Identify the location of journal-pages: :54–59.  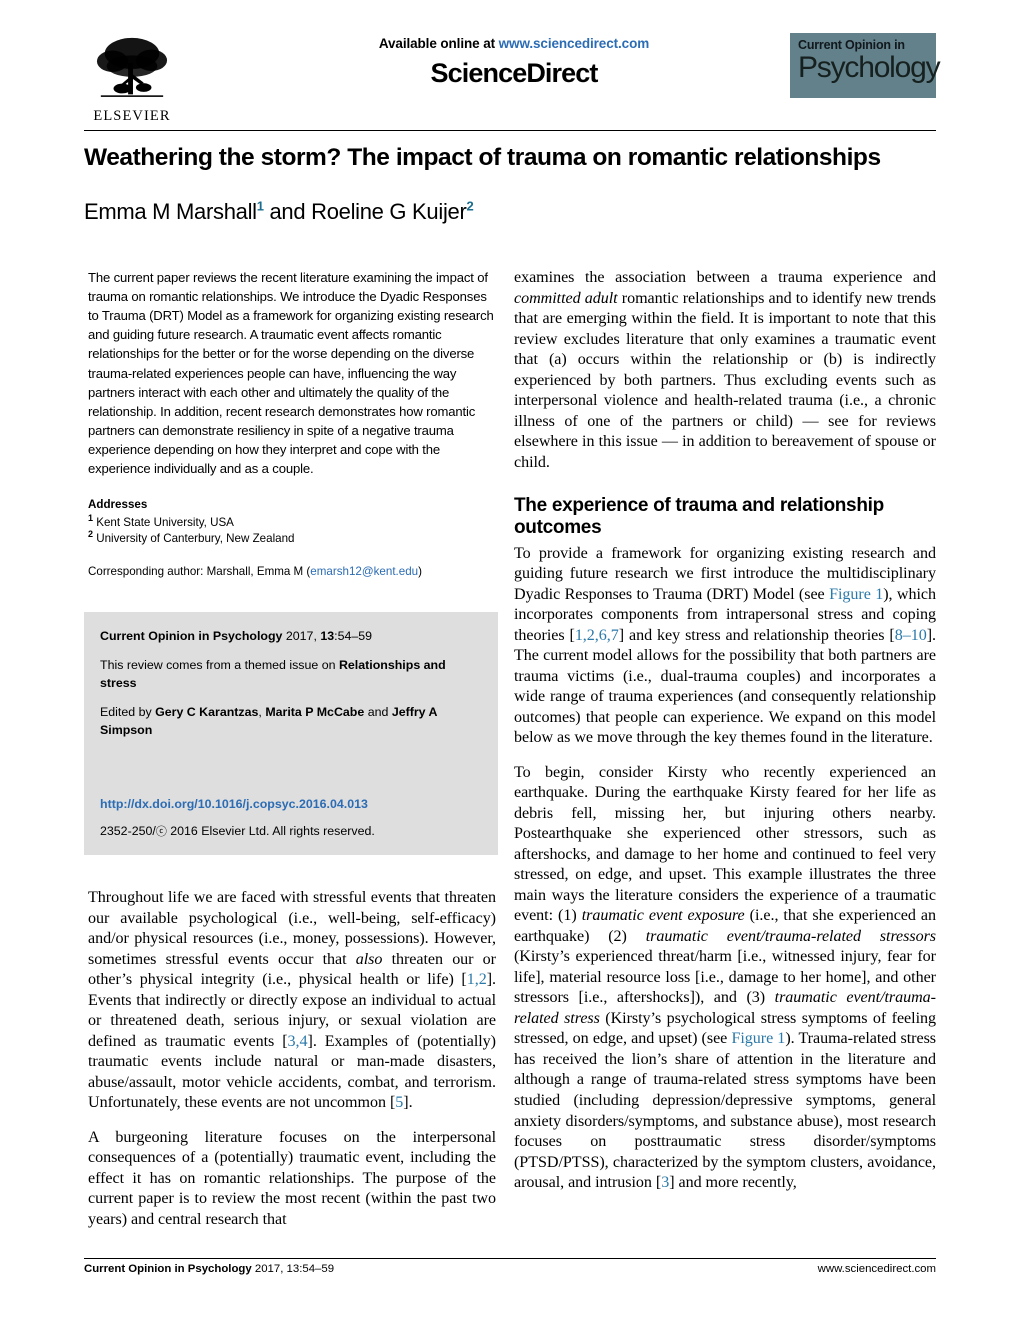
(353, 636).